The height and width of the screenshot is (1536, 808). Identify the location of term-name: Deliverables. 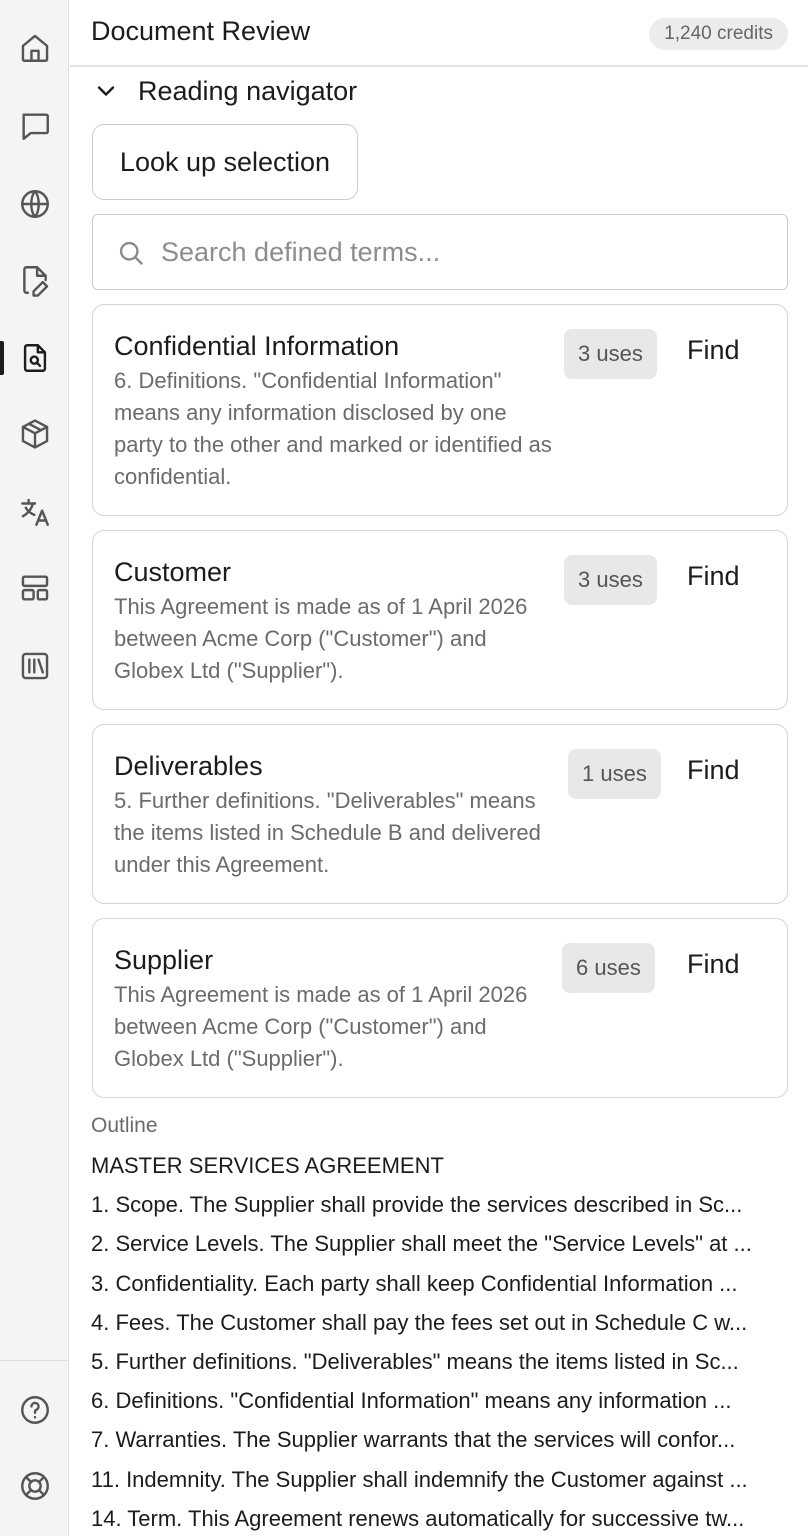
(188, 766).